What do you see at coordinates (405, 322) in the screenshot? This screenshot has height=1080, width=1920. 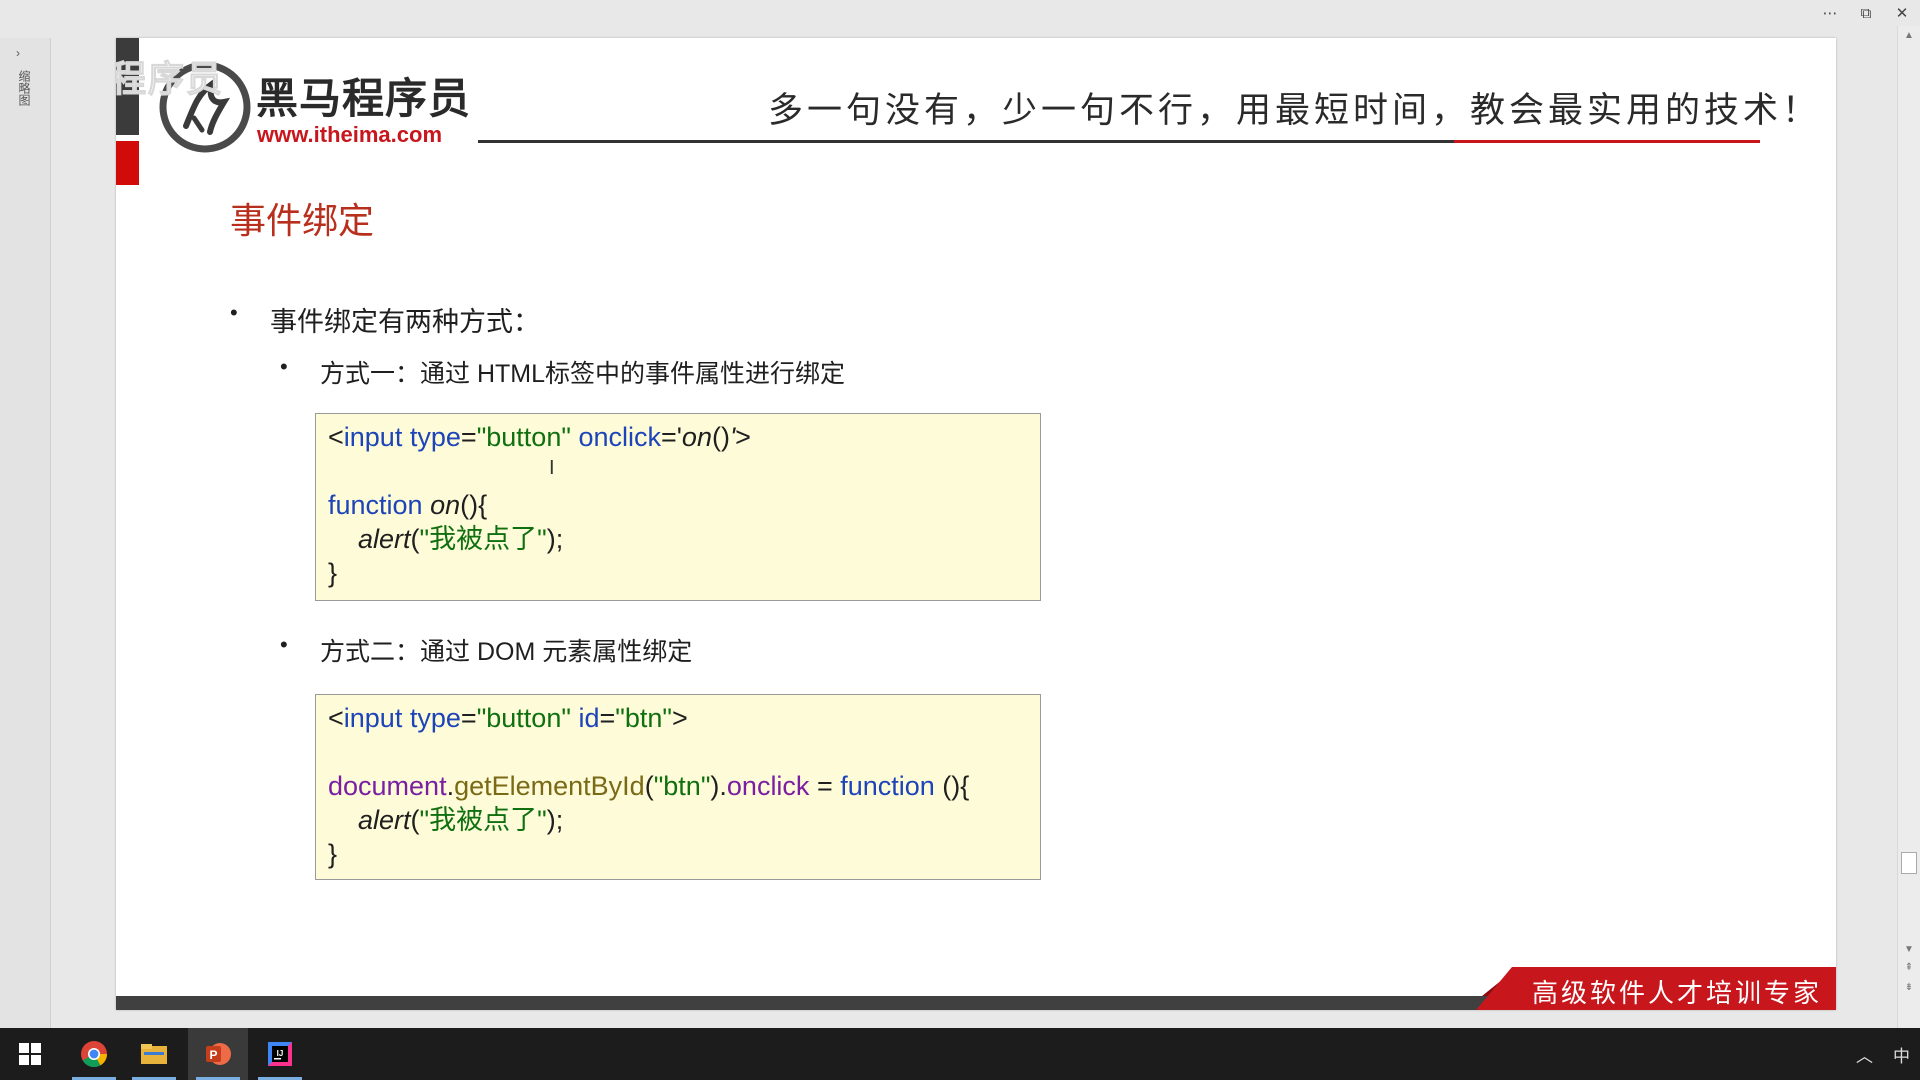 I see `bullet-main-text: 事件绑定有两种方式：` at bounding box center [405, 322].